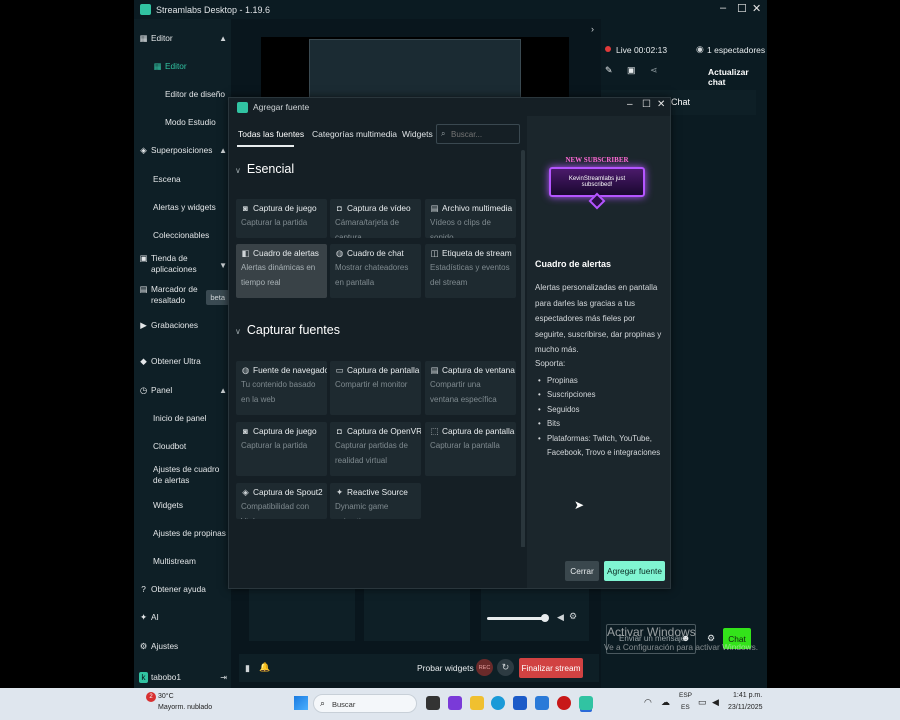  I want to click on onedrive-icon: ☁, so click(665, 702).